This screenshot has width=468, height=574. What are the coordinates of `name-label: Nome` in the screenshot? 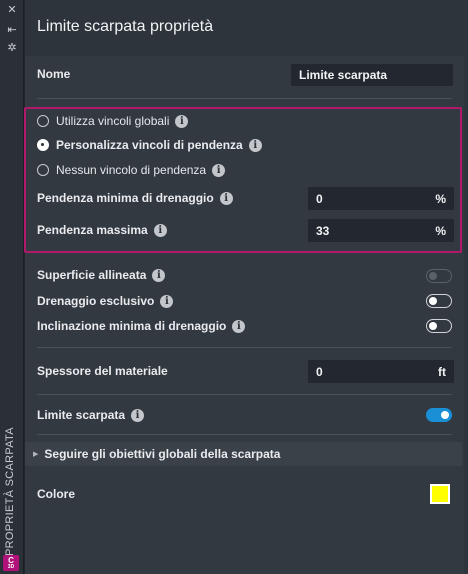 It's located at (54, 74).